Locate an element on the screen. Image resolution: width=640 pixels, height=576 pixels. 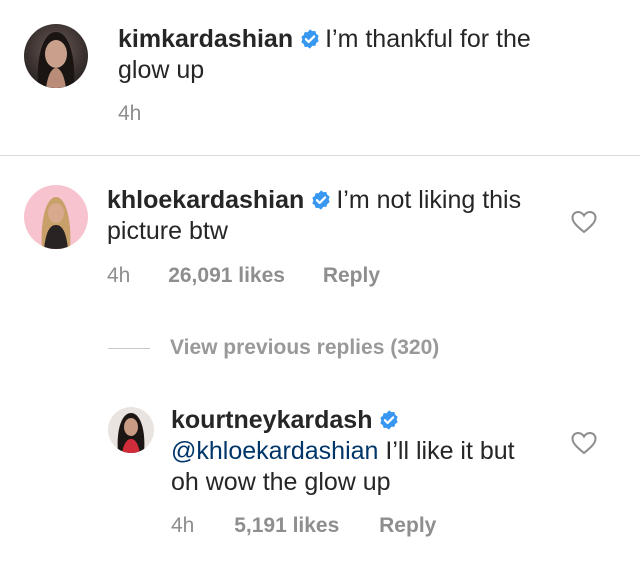
reply-username: kourtneykardash is located at coordinates (271, 420).